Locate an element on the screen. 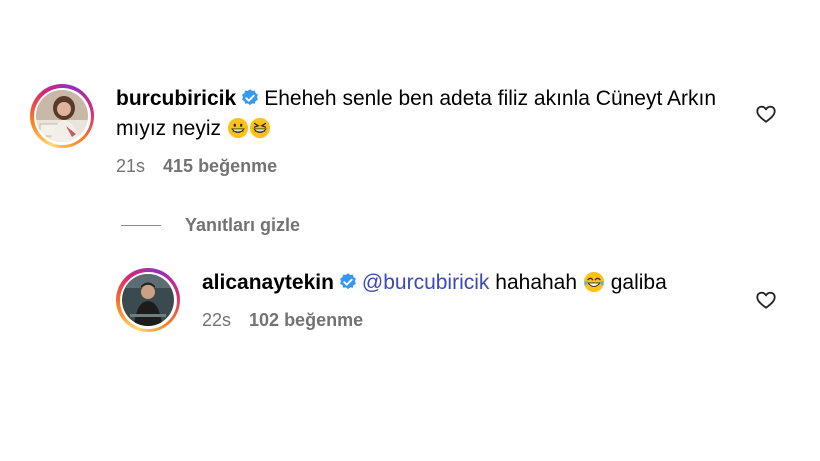 The image size is (820, 461). comment-likes: 415 beğenme is located at coordinates (220, 166).